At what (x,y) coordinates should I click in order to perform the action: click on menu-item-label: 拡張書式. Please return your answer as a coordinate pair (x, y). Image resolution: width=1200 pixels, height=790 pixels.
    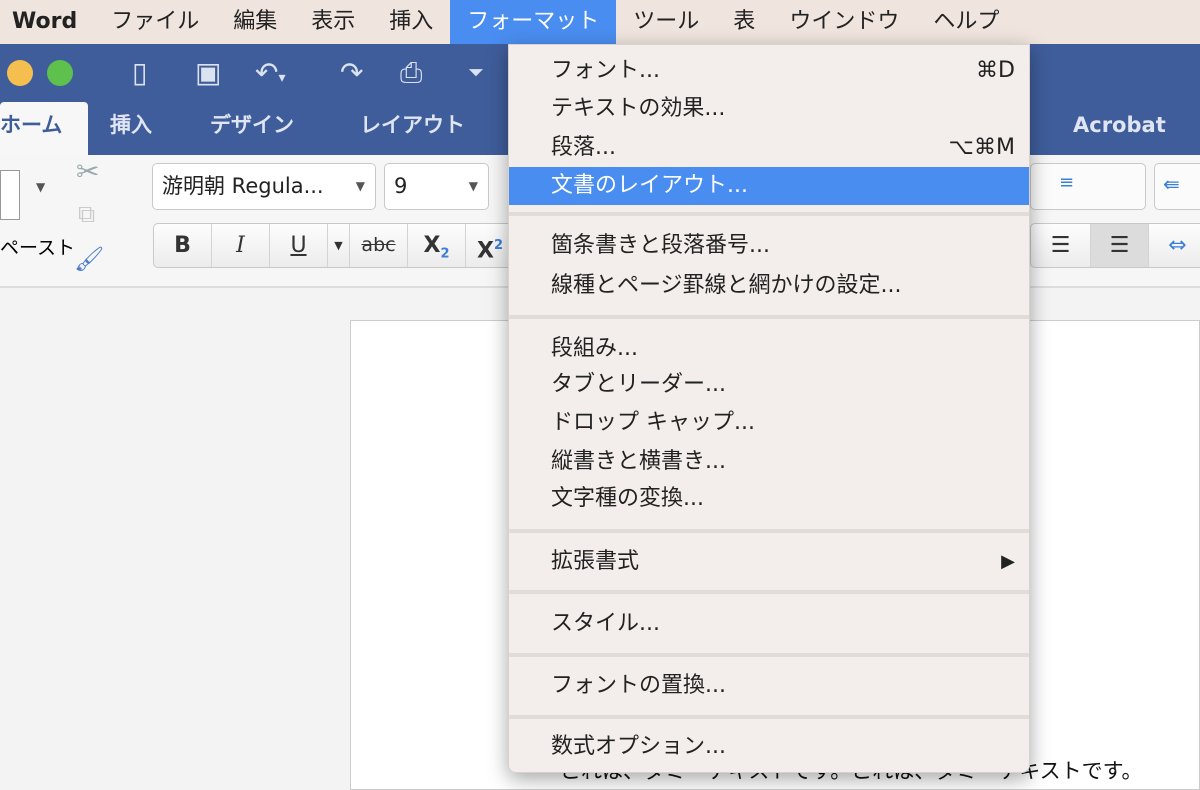
    Looking at the image, I should click on (595, 561).